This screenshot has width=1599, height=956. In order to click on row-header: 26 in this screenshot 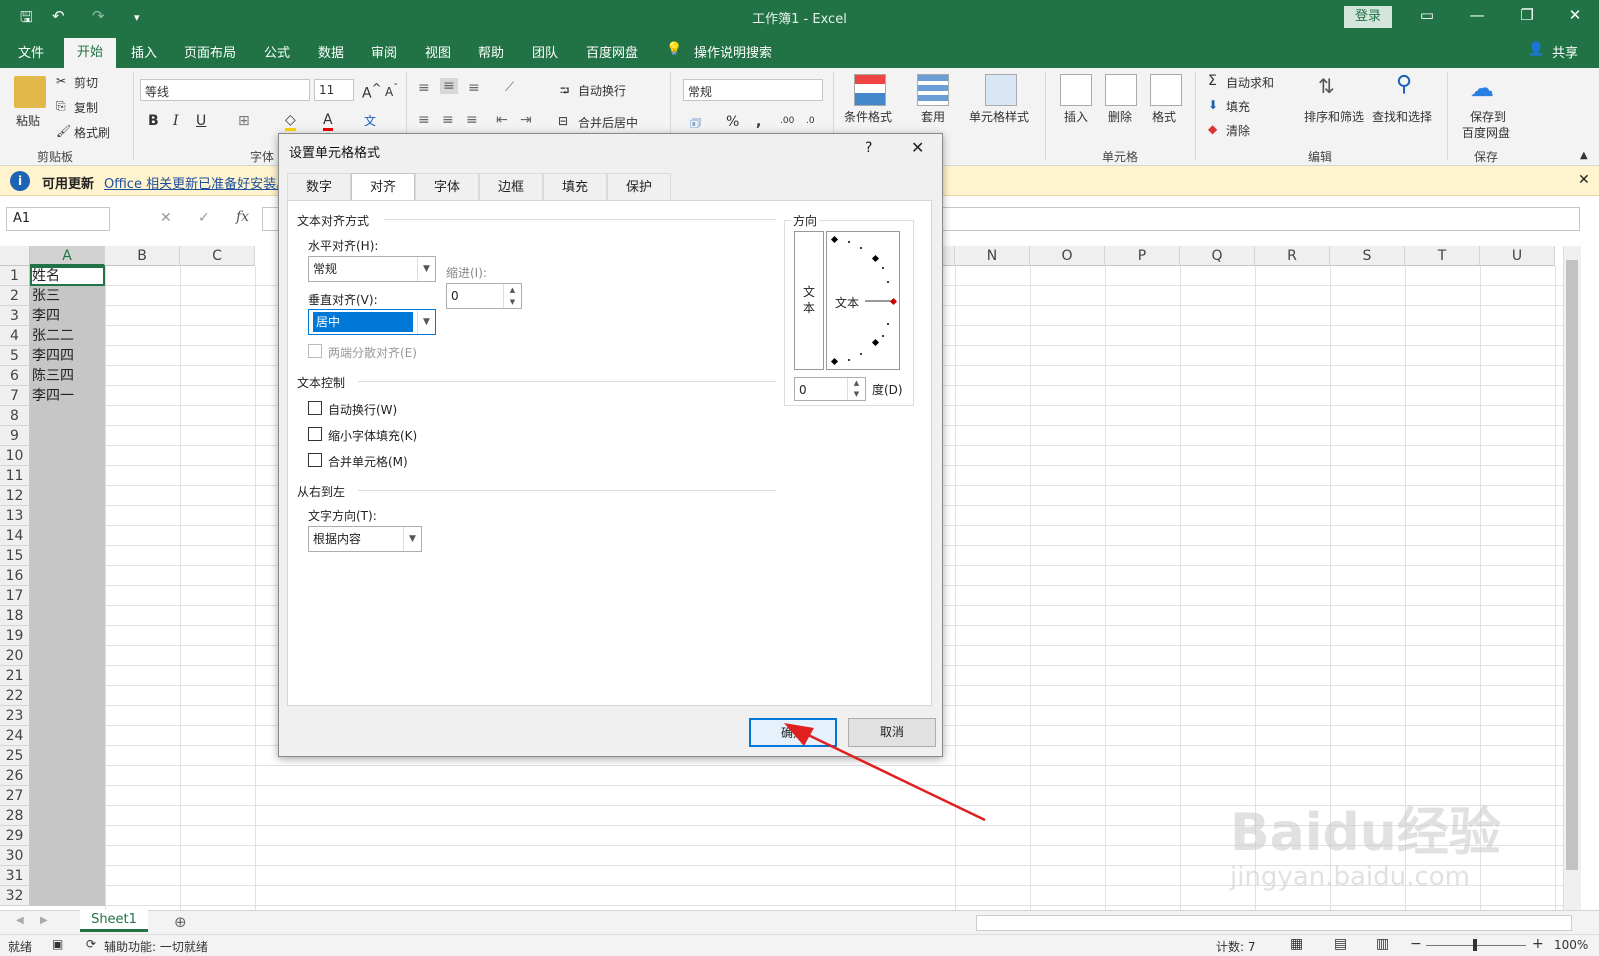, I will do `click(15, 776)`.